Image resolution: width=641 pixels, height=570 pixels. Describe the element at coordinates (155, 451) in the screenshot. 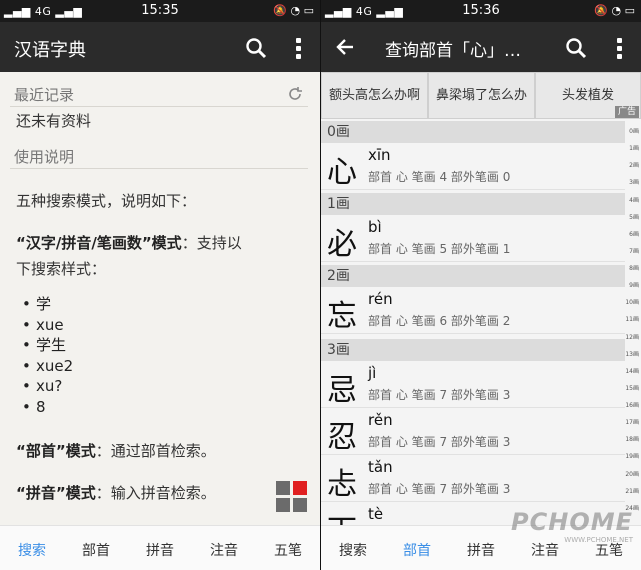

I see `mode2-desc: ：通过部首检索。` at that location.